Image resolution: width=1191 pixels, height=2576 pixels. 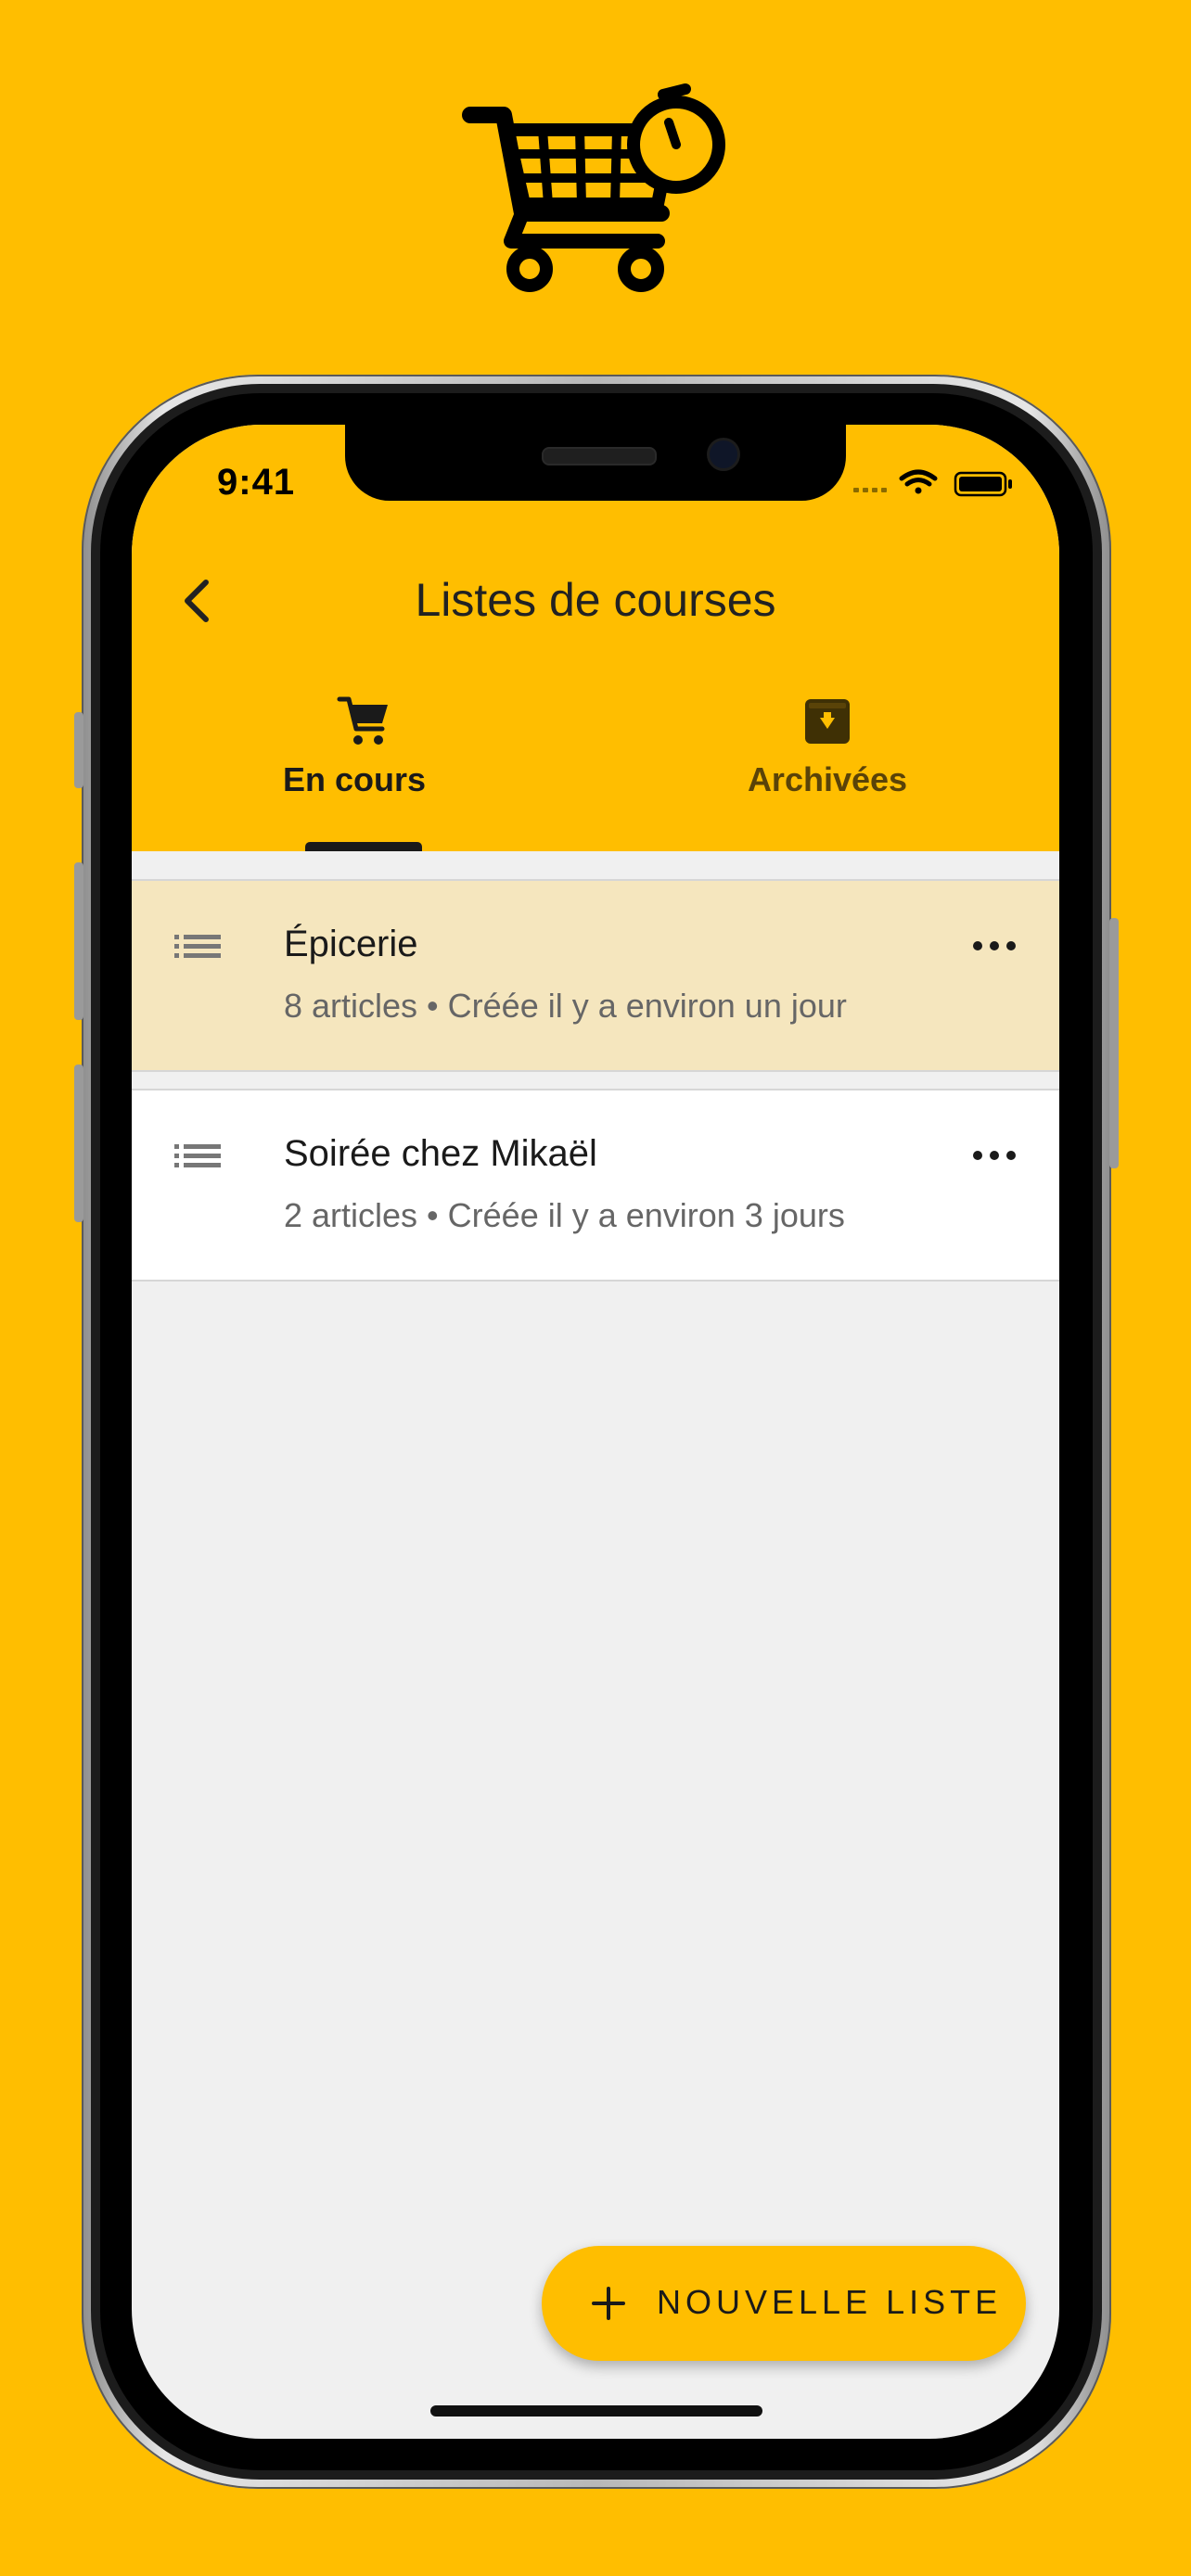 I want to click on phone-power-button, so click(x=1114, y=1043).